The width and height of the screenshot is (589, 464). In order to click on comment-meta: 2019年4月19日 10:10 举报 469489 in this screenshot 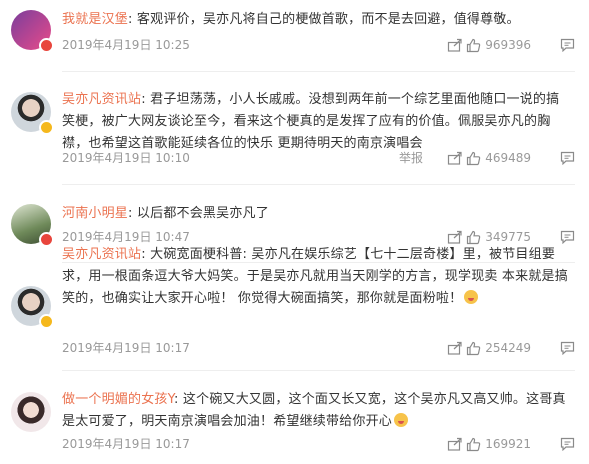, I will do `click(318, 158)`.